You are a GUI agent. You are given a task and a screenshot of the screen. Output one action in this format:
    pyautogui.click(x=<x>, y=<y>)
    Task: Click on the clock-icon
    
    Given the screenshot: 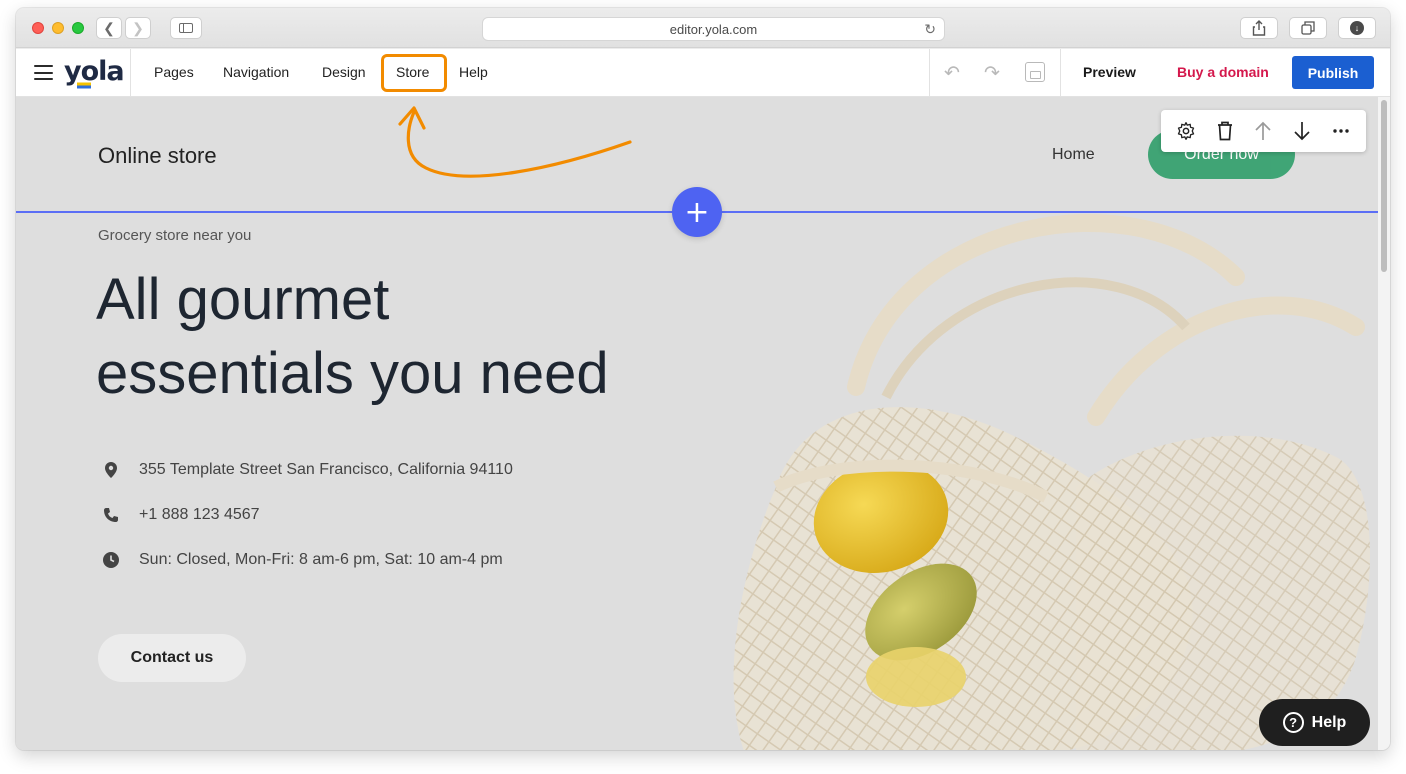 What is the action you would take?
    pyautogui.click(x=111, y=560)
    